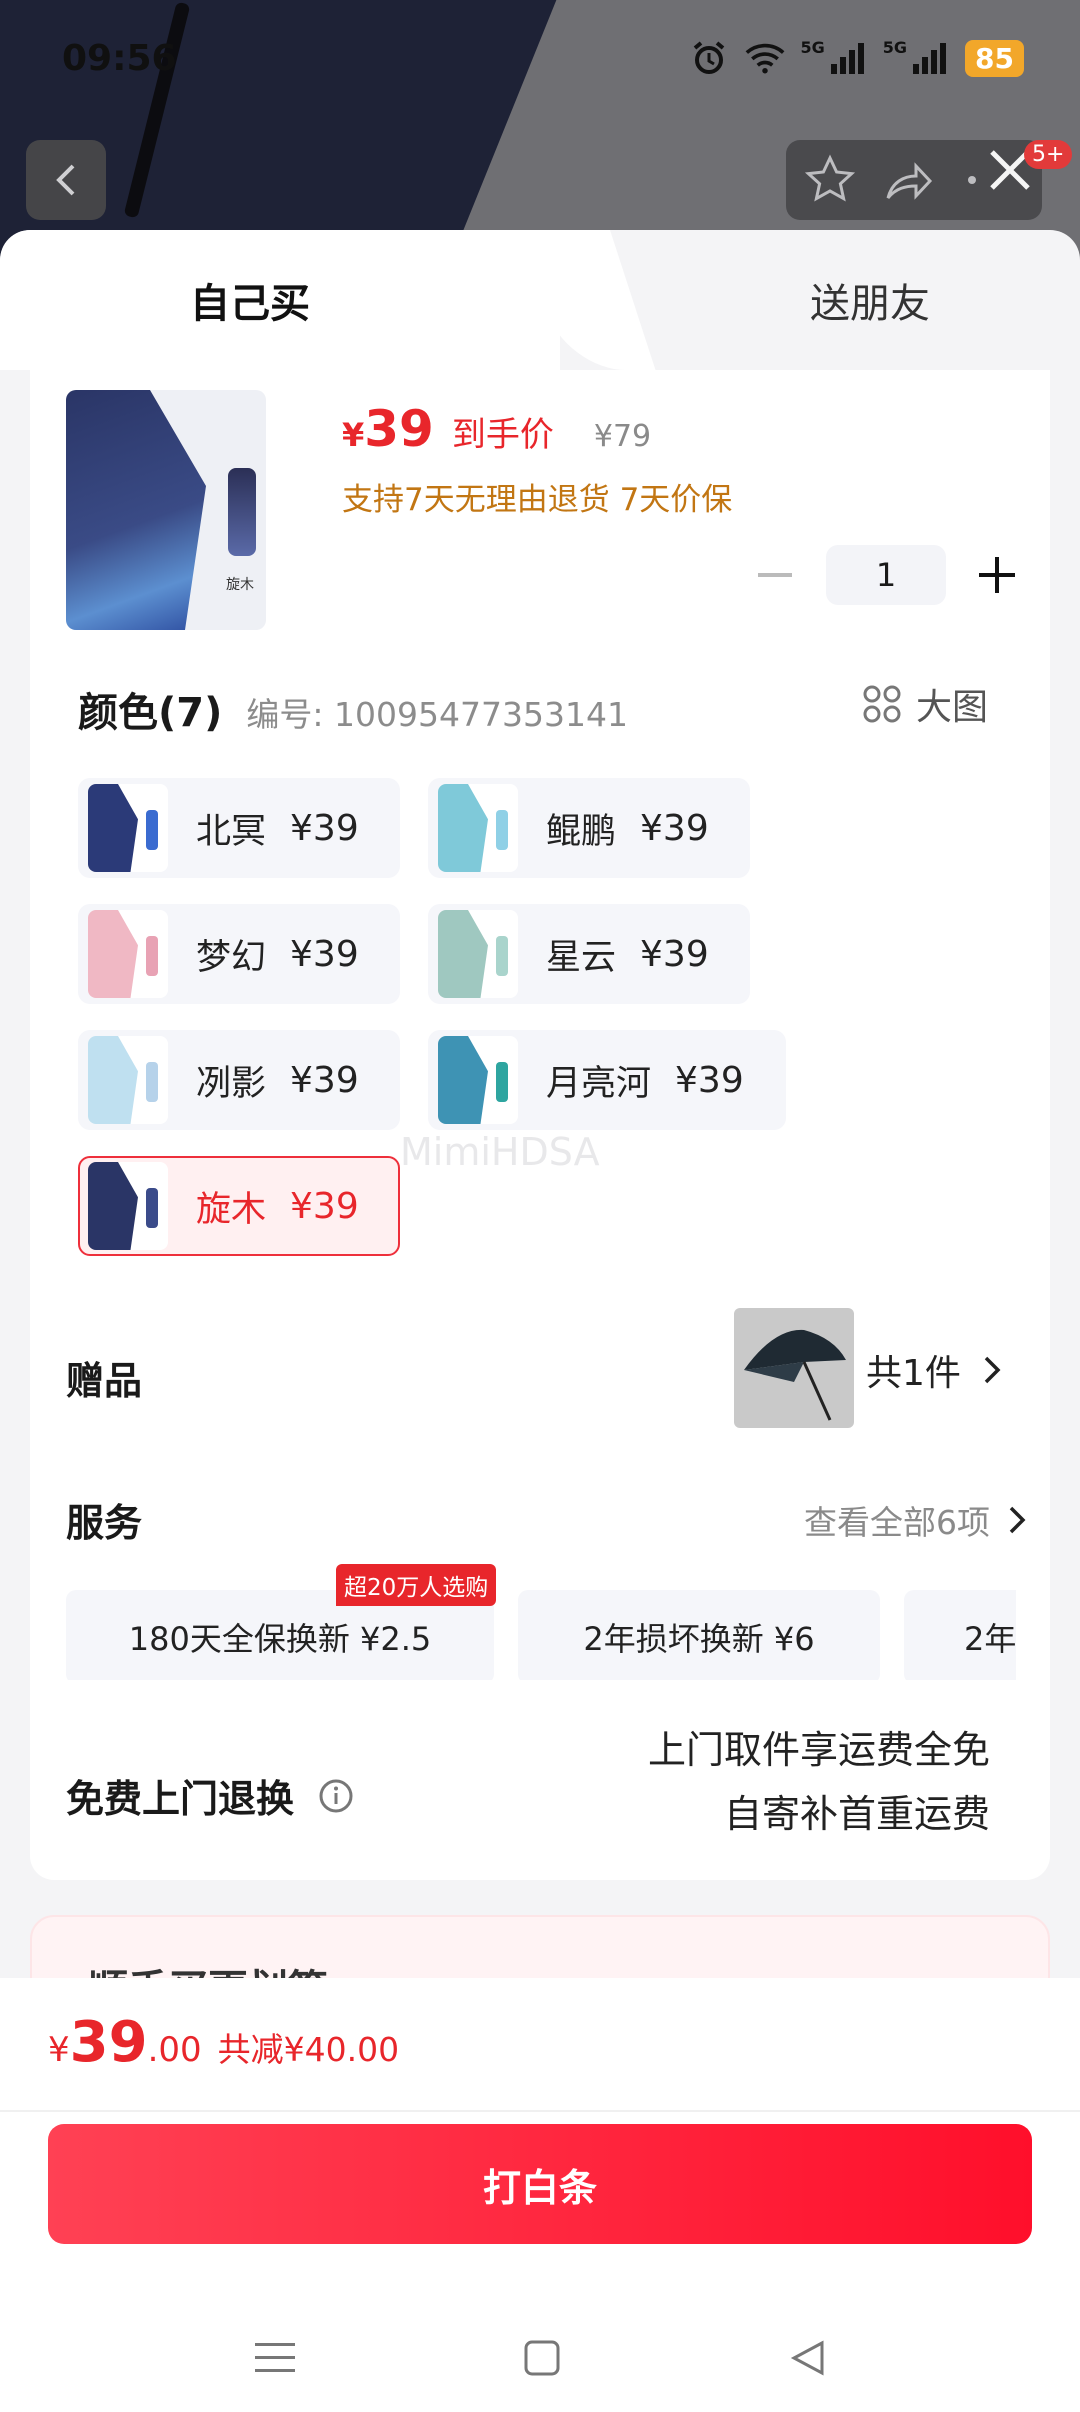  Describe the element at coordinates (599, 1083) in the screenshot. I see `color-option-label: 月亮河` at that location.